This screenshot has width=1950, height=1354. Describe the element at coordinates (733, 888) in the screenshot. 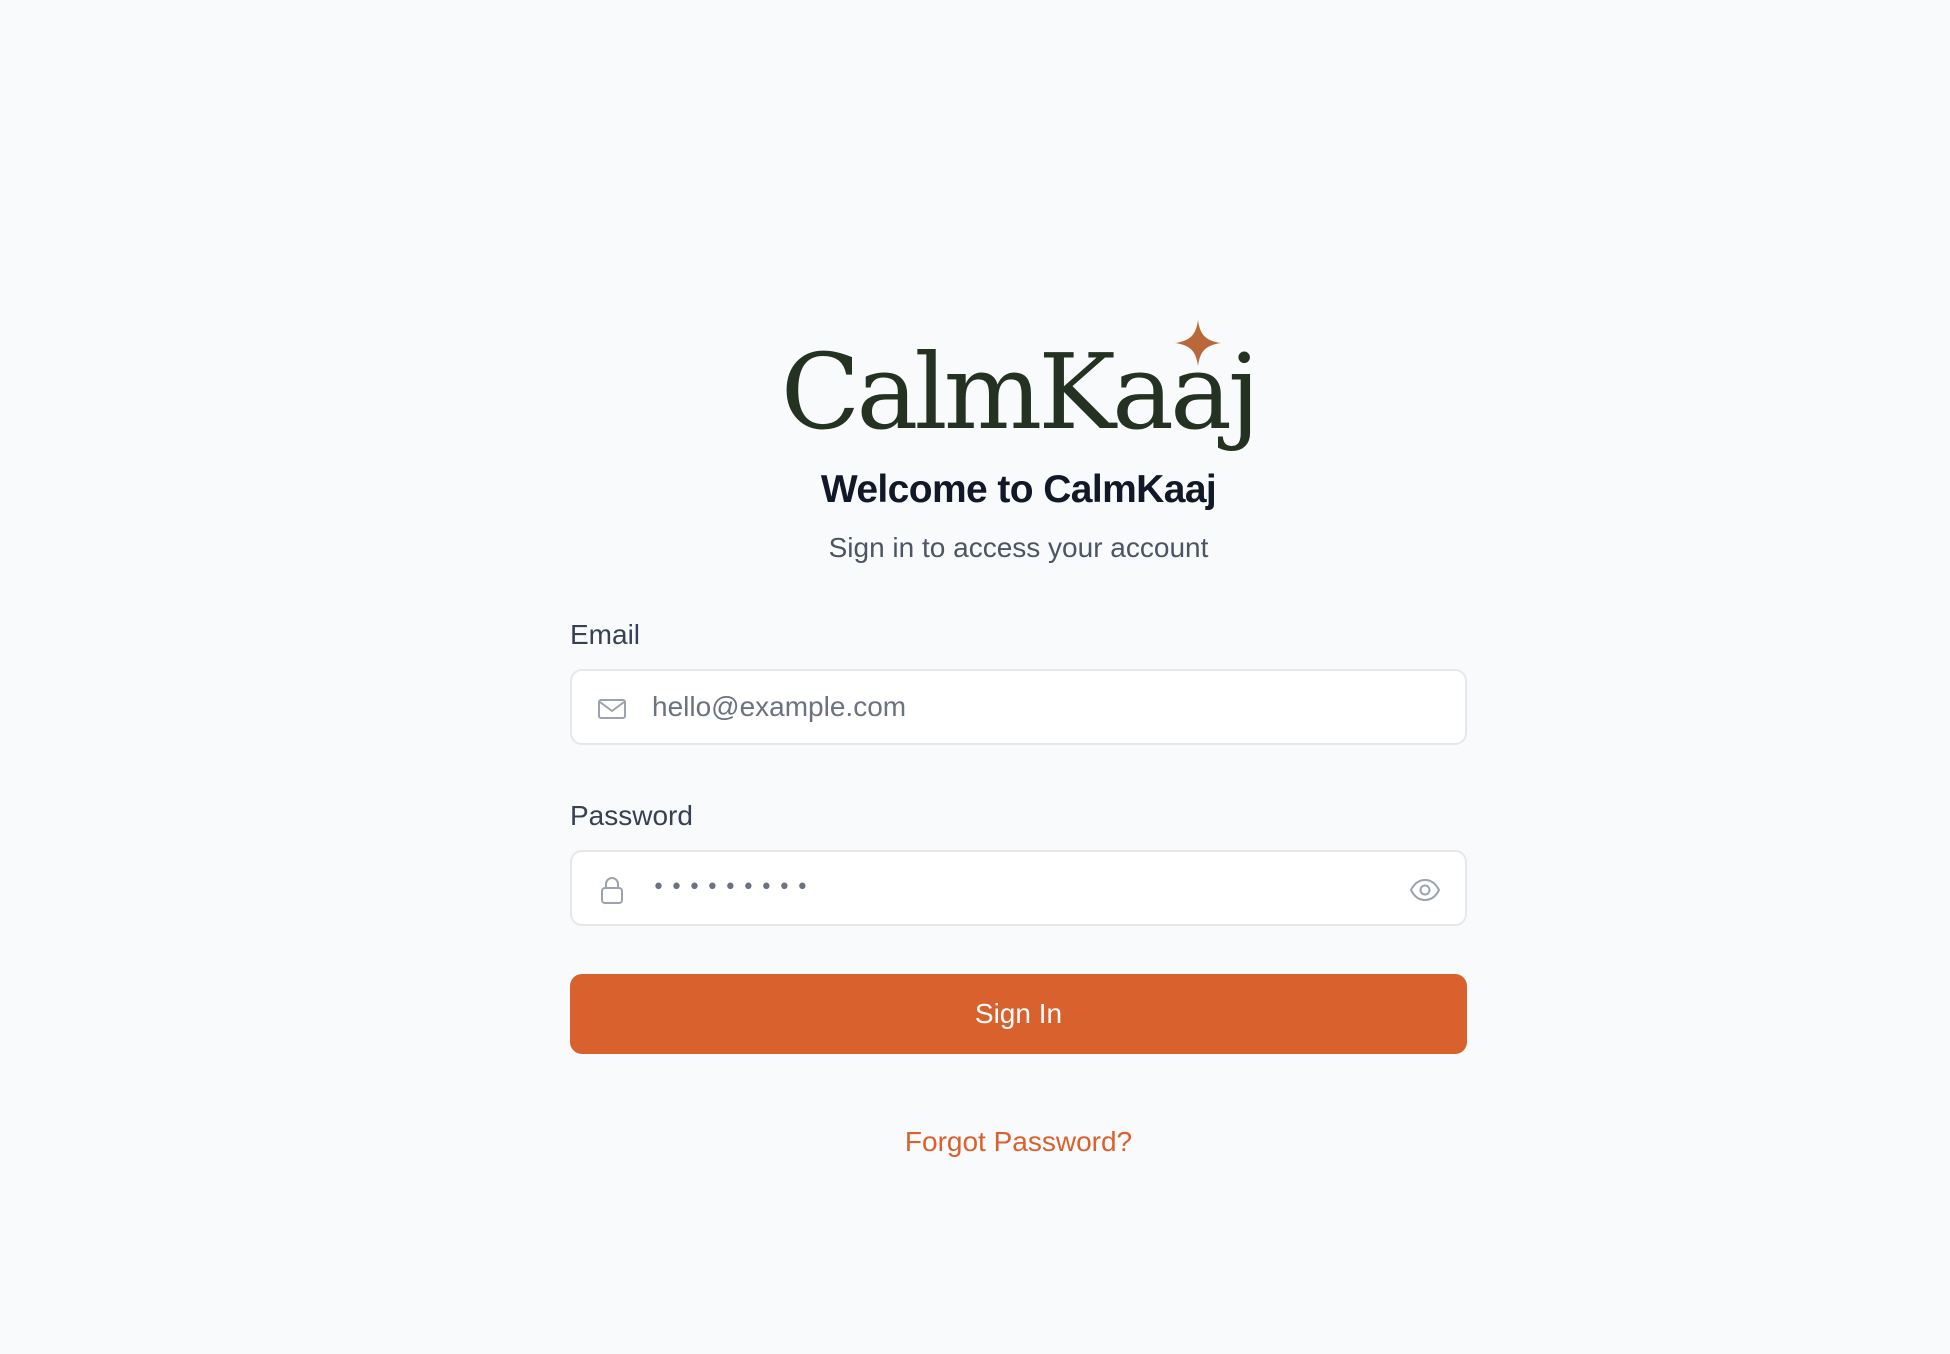

I see `password-input: •••••••••` at that location.